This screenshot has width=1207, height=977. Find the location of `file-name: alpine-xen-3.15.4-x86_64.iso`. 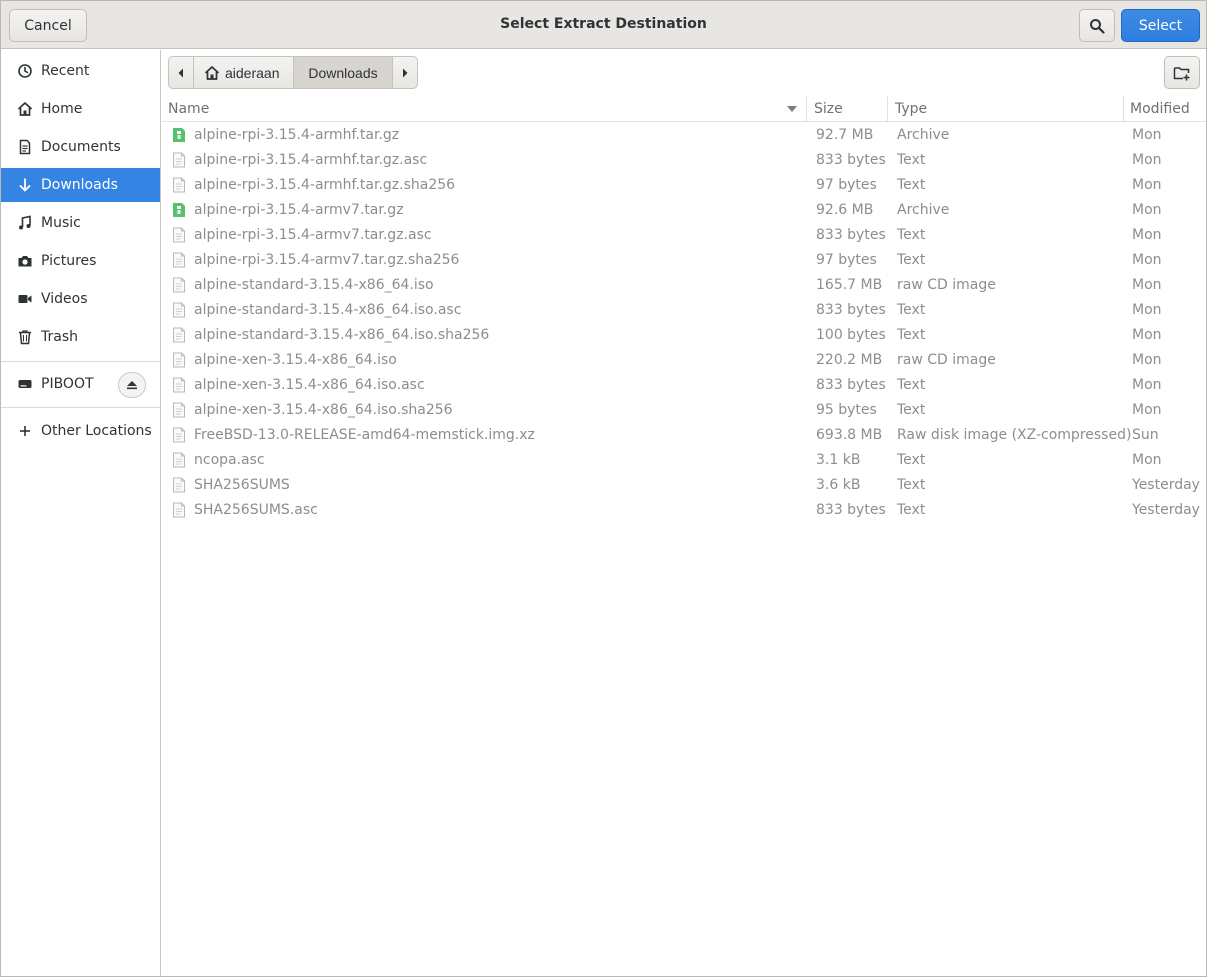

file-name: alpine-xen-3.15.4-x86_64.iso is located at coordinates (295, 359).